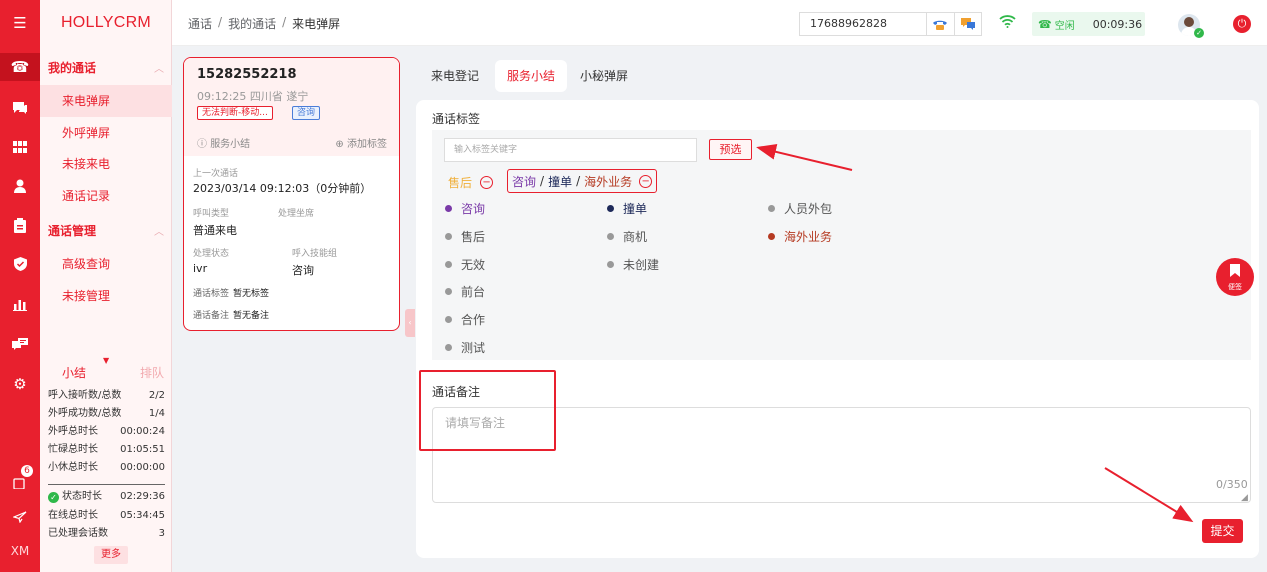 The width and height of the screenshot is (1267, 572). Describe the element at coordinates (1199, 33) in the screenshot. I see `online-check-icon: ✓` at that location.